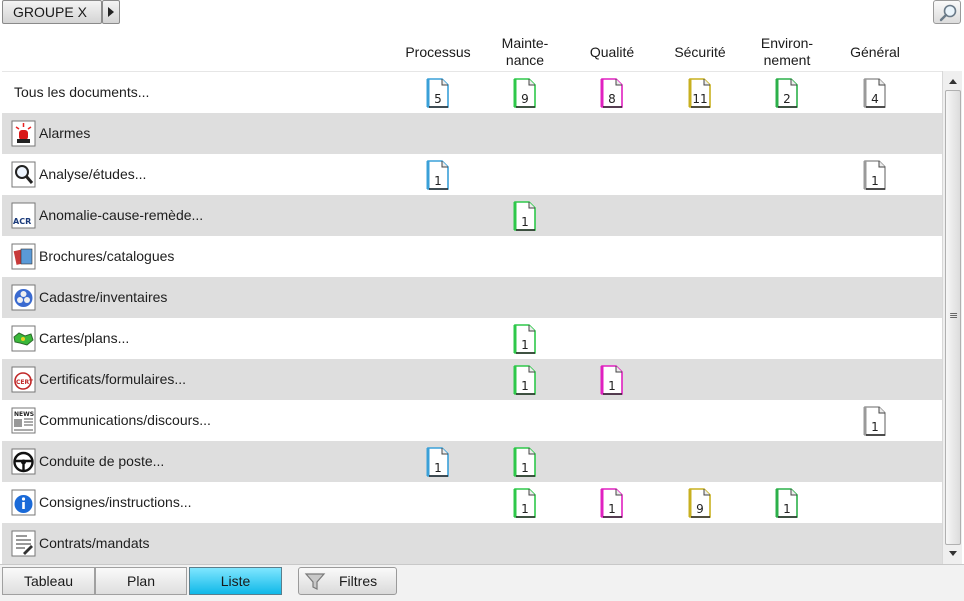 The width and height of the screenshot is (964, 601). Describe the element at coordinates (472, 543) in the screenshot. I see `table-row: Contrats/mandats` at that location.